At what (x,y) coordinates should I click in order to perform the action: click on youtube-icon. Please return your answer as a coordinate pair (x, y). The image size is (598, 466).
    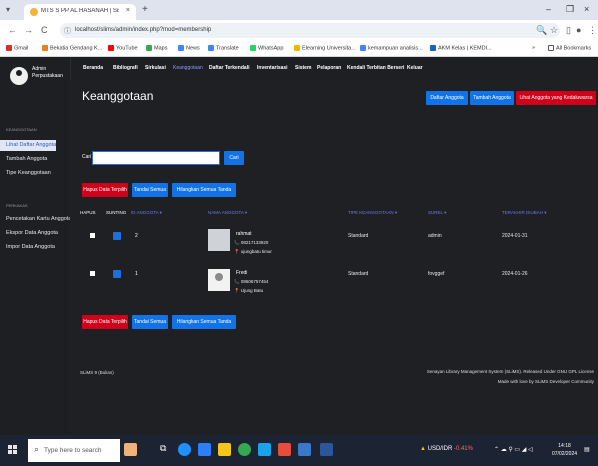
    Looking at the image, I should click on (111, 48).